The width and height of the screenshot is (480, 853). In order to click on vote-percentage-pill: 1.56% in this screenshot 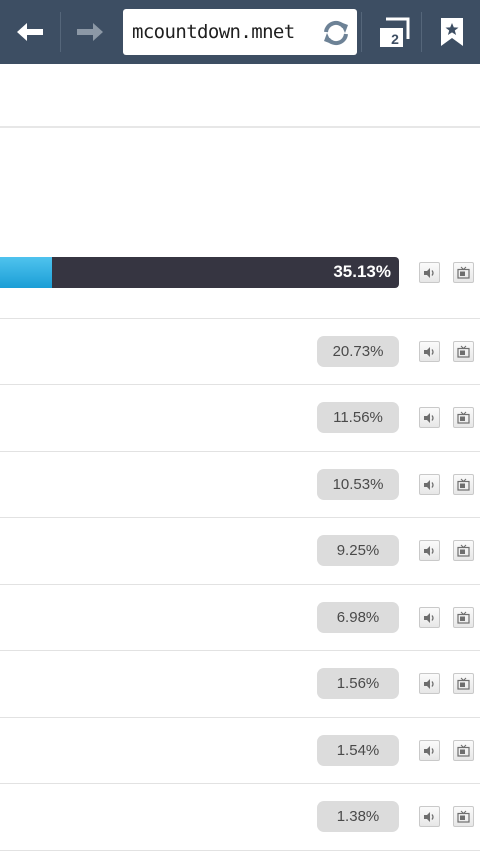, I will do `click(358, 683)`.